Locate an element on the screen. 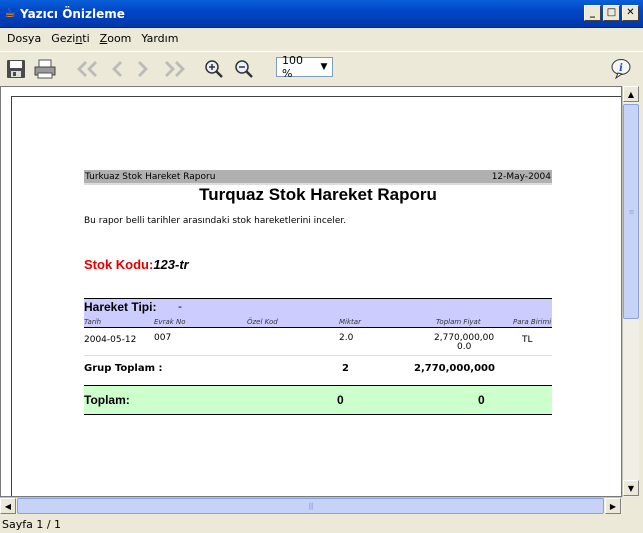 This screenshot has height=533, width=643. col-para-birimi: Para Birimi is located at coordinates (532, 322).